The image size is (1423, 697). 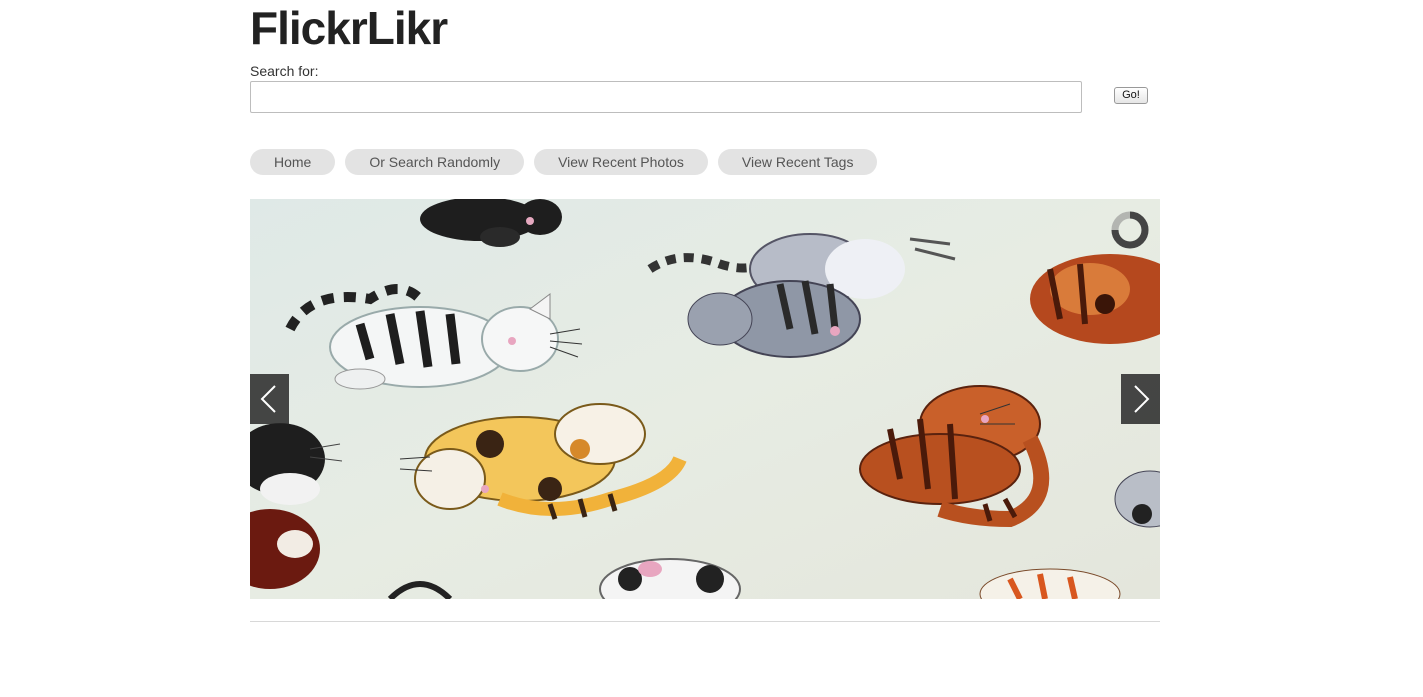 I want to click on nav-view-recent-photos: View Recent Photos, so click(x=621, y=162).